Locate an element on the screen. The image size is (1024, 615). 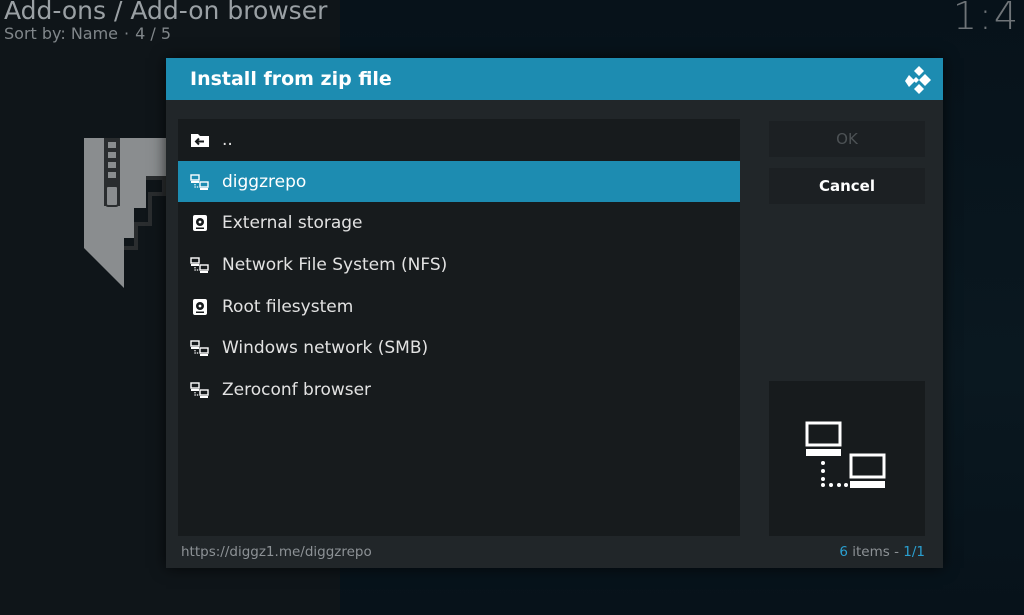
network-preview-icon is located at coordinates (845, 454).